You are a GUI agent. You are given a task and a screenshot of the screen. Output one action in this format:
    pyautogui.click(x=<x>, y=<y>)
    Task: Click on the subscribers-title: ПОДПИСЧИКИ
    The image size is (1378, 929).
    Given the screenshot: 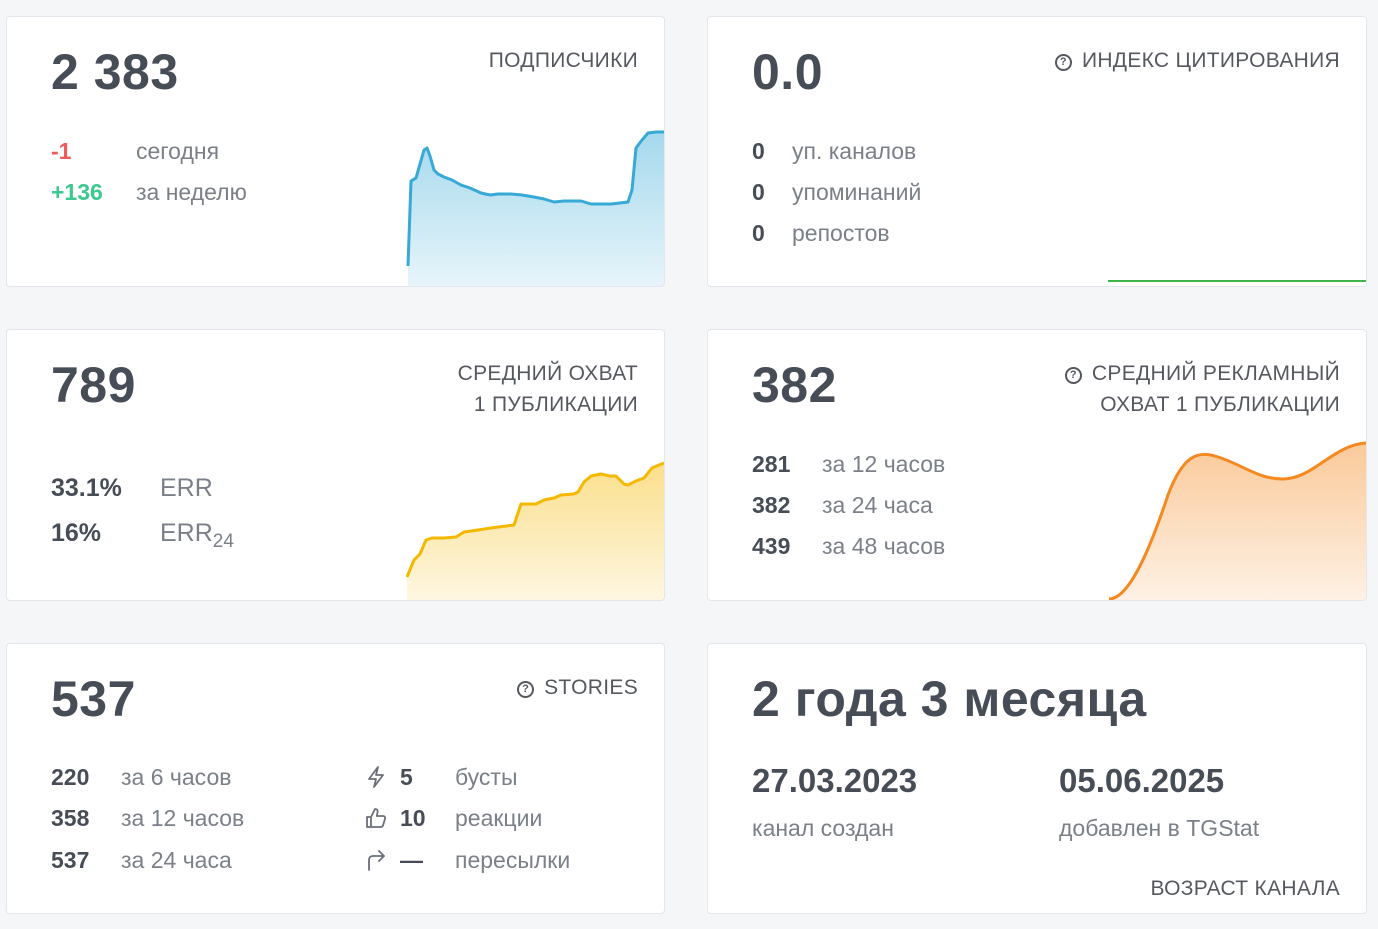 What is the action you would take?
    pyautogui.click(x=563, y=60)
    